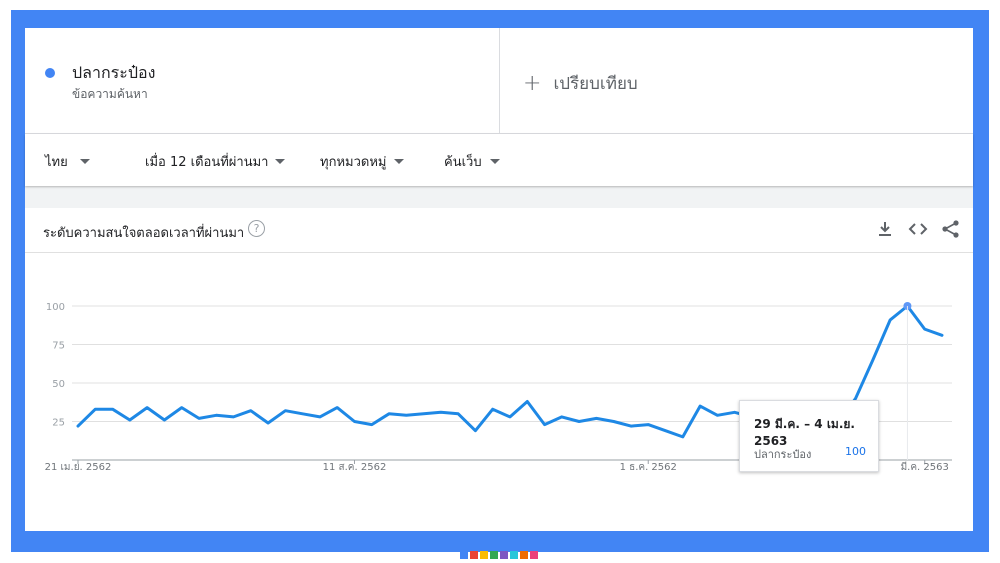 Image resolution: width=1000 pixels, height=563 pixels. Describe the element at coordinates (58, 423) in the screenshot. I see `y-tick-label: 25` at that location.